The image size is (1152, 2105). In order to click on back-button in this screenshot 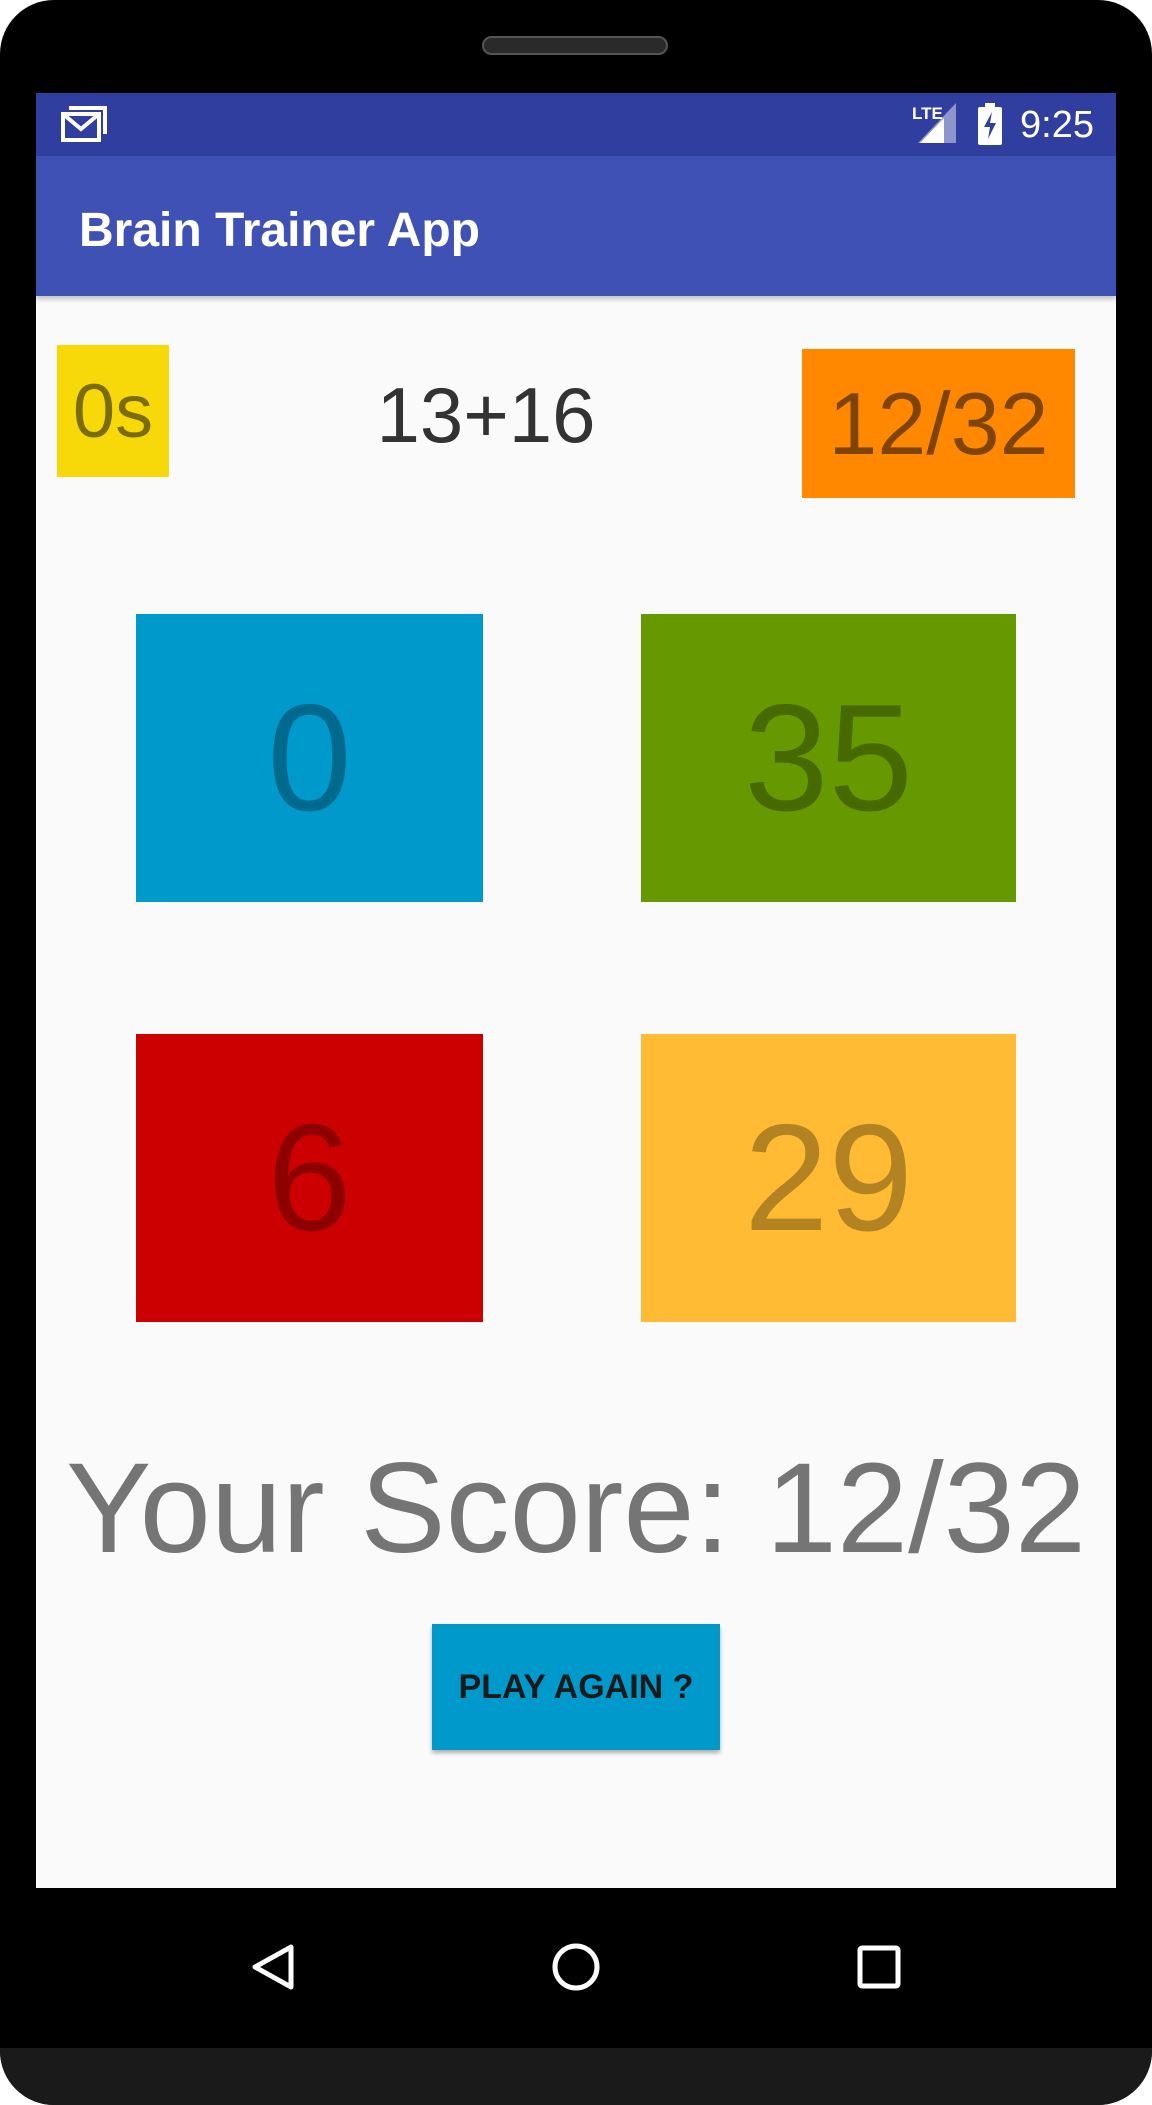, I will do `click(273, 1967)`.